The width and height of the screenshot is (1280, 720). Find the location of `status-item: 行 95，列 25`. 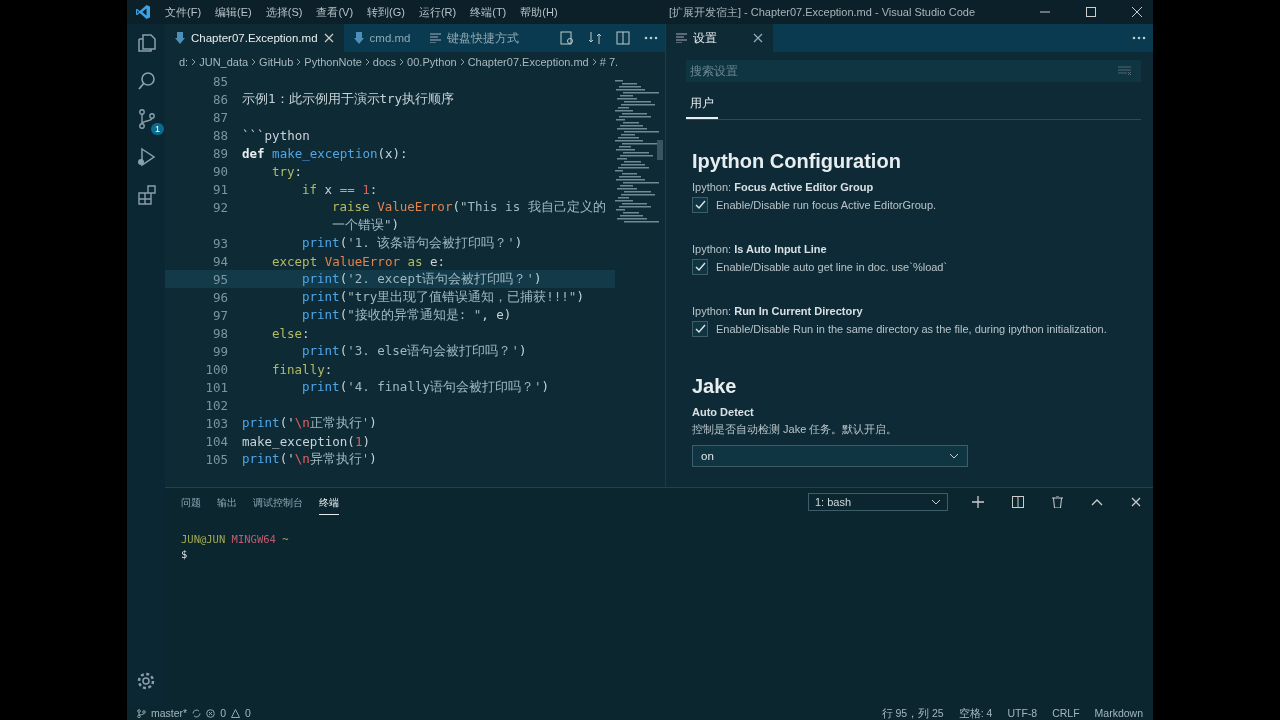

status-item: 行 95，列 25 is located at coordinates (912, 713).